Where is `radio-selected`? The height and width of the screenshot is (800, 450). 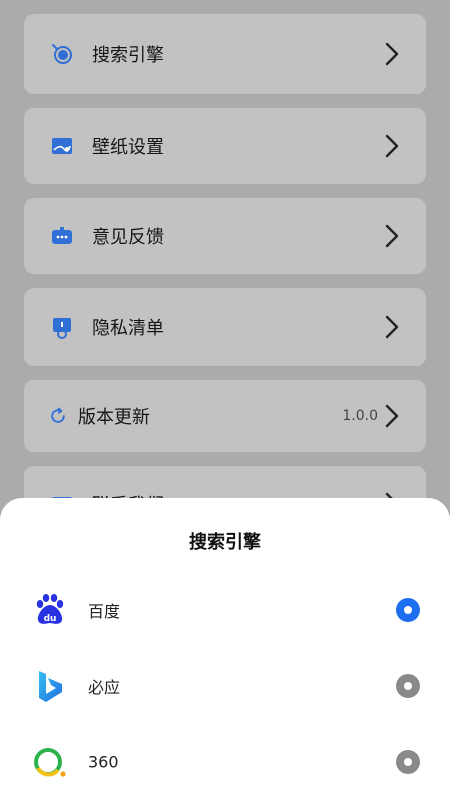 radio-selected is located at coordinates (408, 610).